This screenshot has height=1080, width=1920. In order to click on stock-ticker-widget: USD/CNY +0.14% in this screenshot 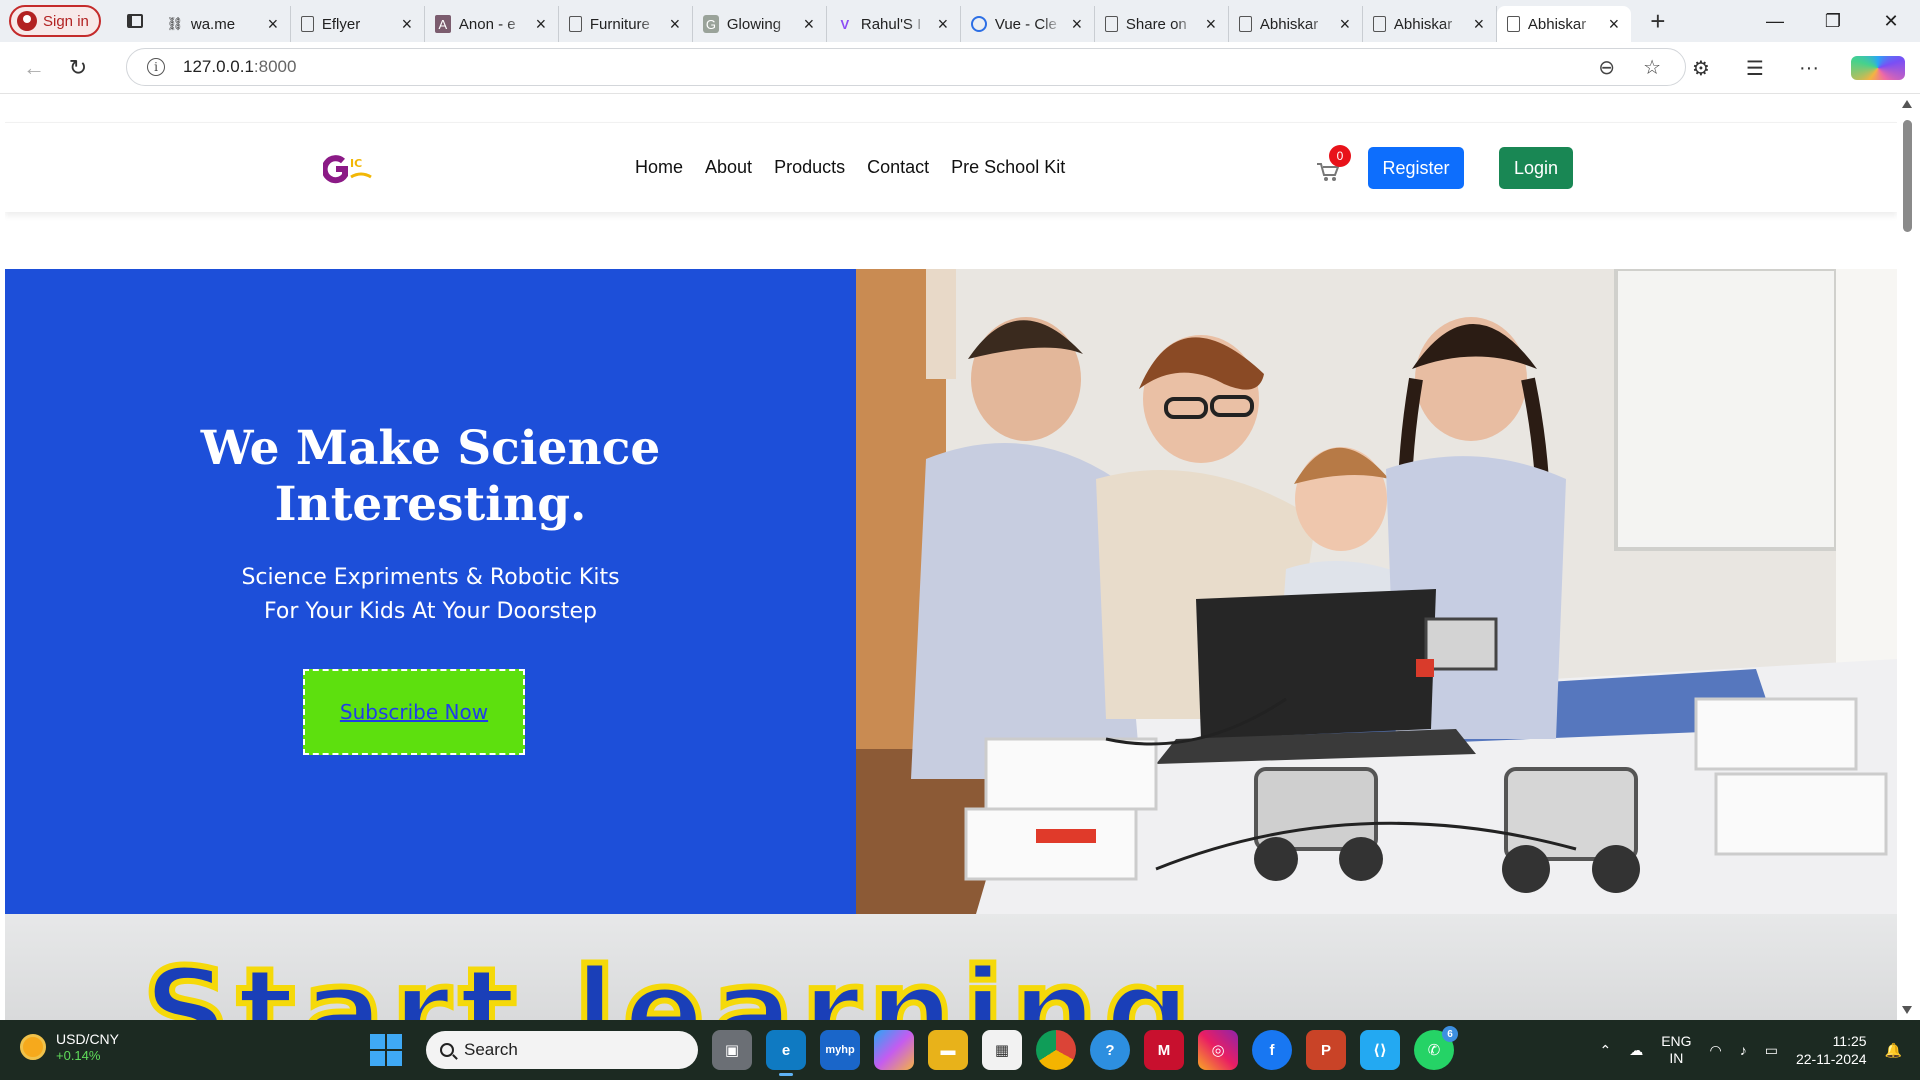, I will do `click(69, 1046)`.